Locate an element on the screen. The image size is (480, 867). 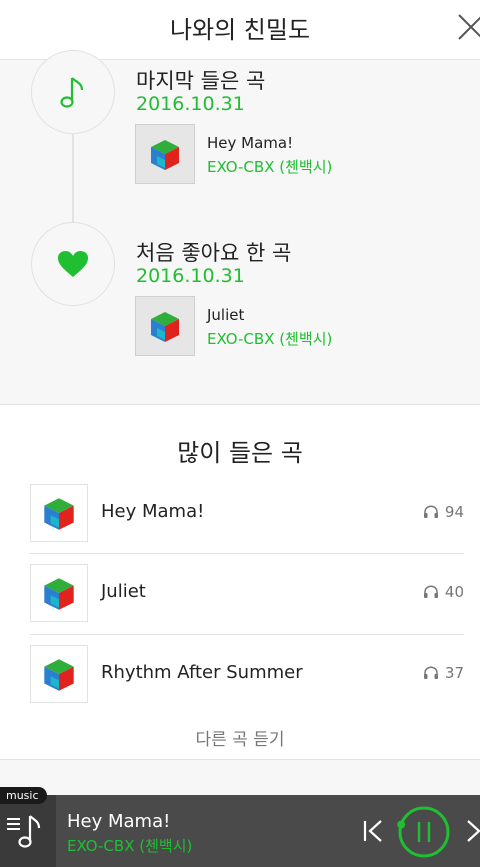
song-title: Juliet is located at coordinates (123, 591).